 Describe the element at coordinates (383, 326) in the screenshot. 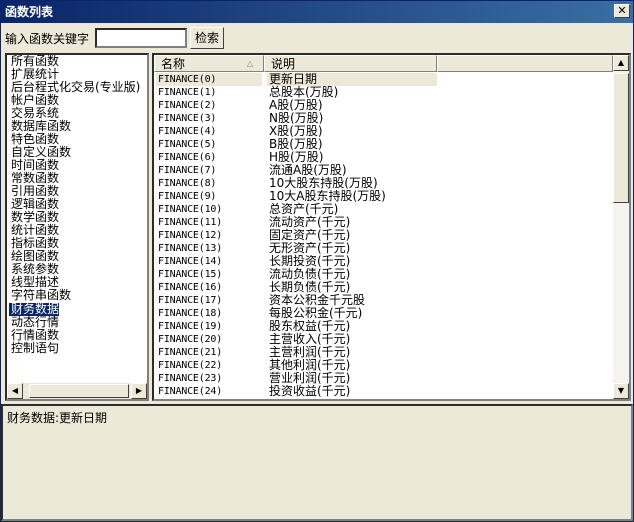

I see `table-row: FINANCE(19) 股东权益(千元)` at that location.